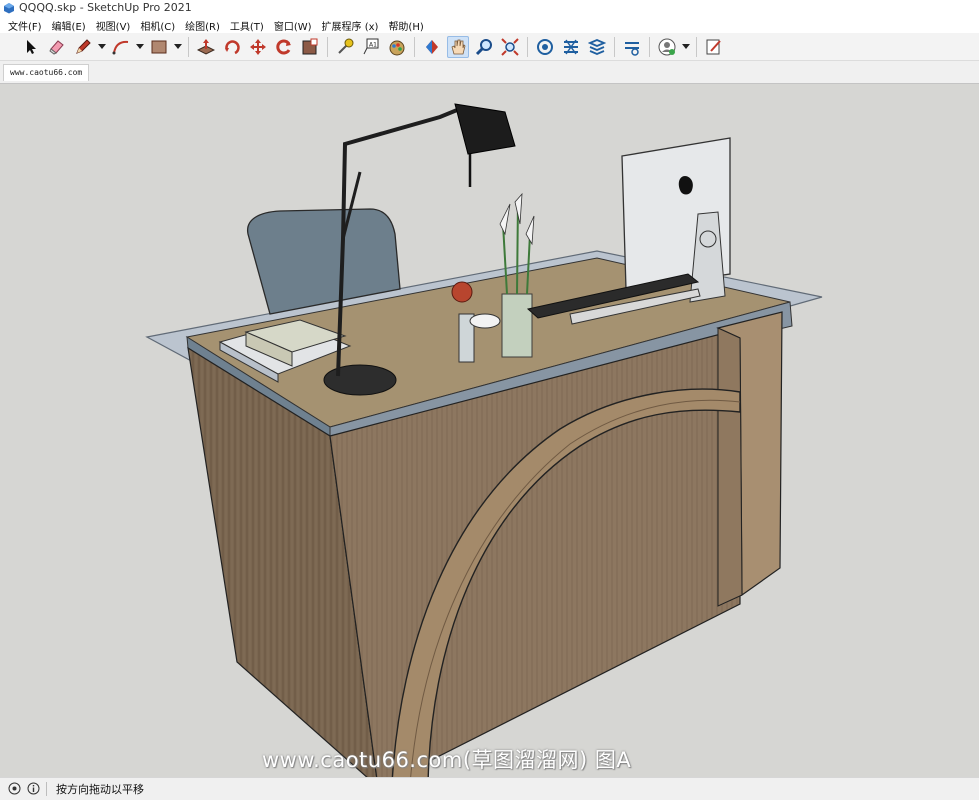 This screenshot has width=979, height=800. I want to click on pan-tool-button, so click(458, 46).